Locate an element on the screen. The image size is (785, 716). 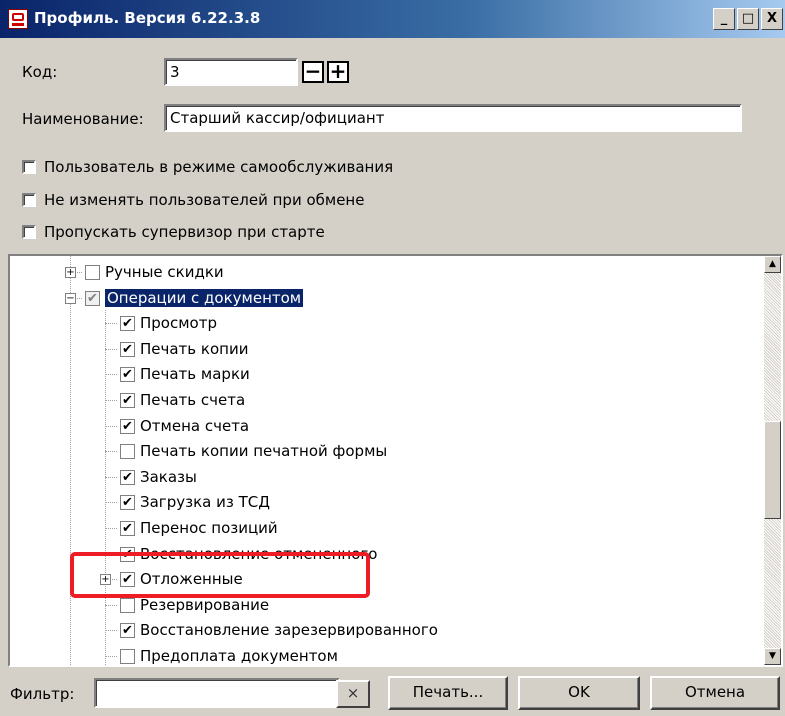
tree-item: − ✔ Операции с документом is located at coordinates (386, 299).